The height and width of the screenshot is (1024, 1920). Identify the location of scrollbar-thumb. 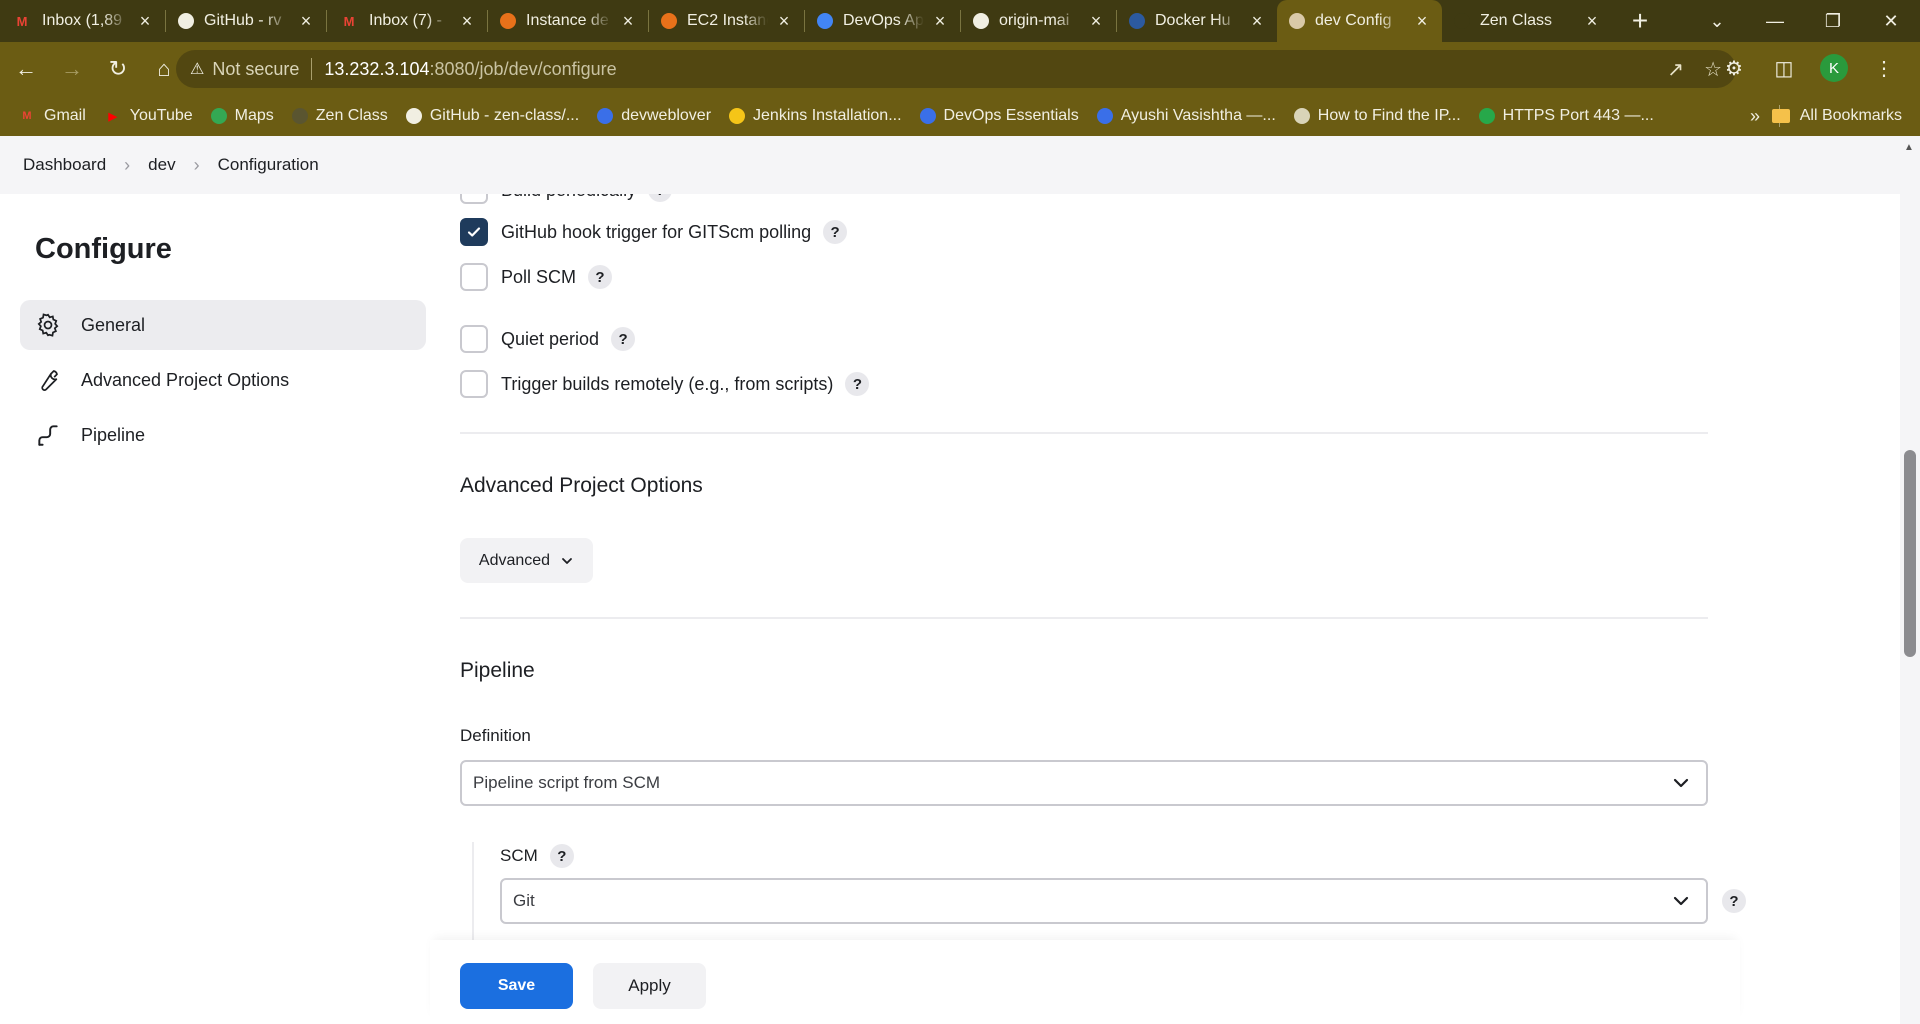
(1910, 553).